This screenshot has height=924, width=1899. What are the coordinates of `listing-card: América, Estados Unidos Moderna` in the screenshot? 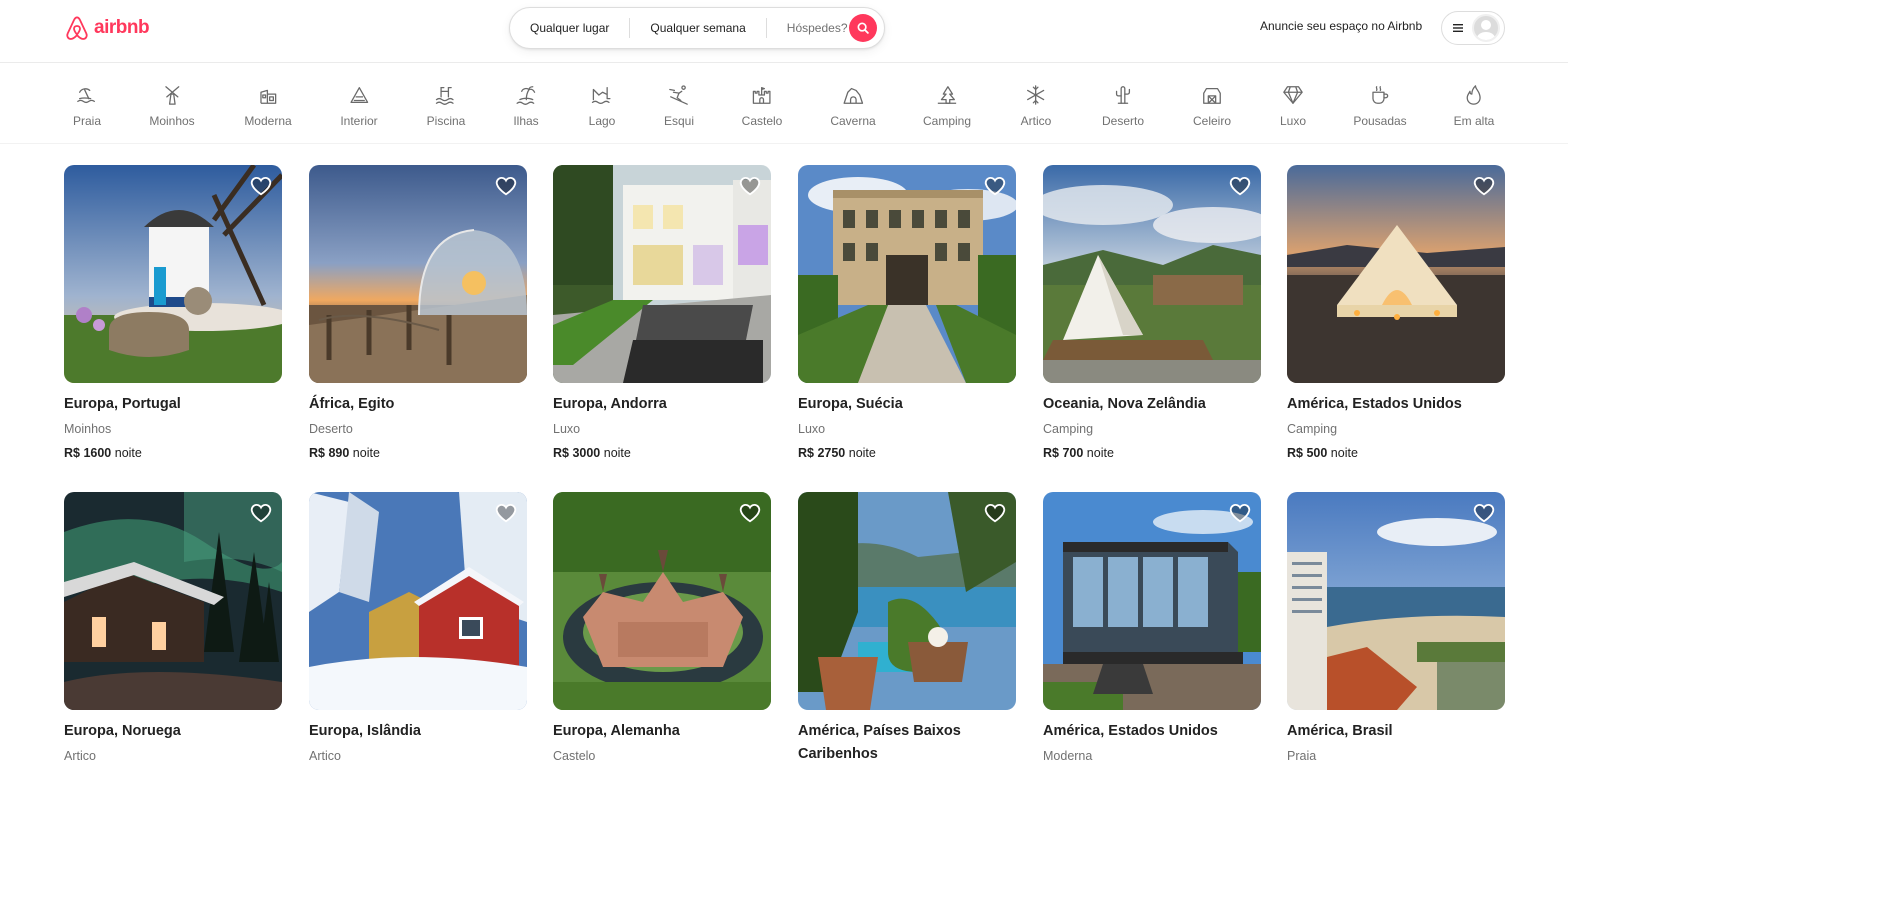 It's located at (1152, 628).